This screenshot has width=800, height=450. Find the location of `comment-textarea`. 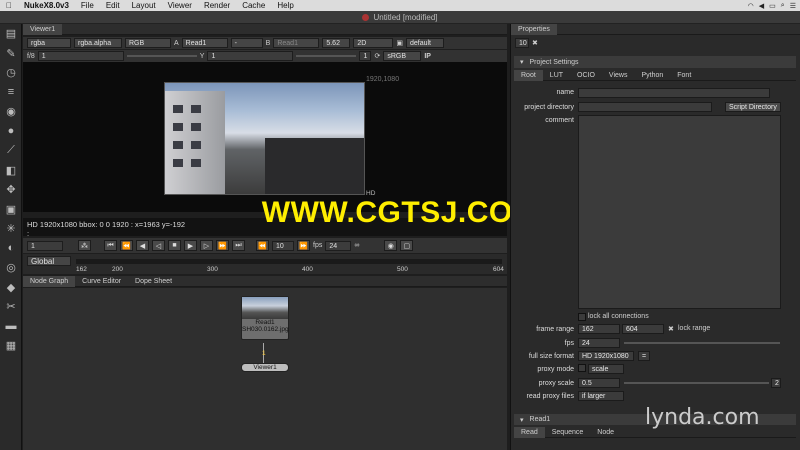

comment-textarea is located at coordinates (679, 212).